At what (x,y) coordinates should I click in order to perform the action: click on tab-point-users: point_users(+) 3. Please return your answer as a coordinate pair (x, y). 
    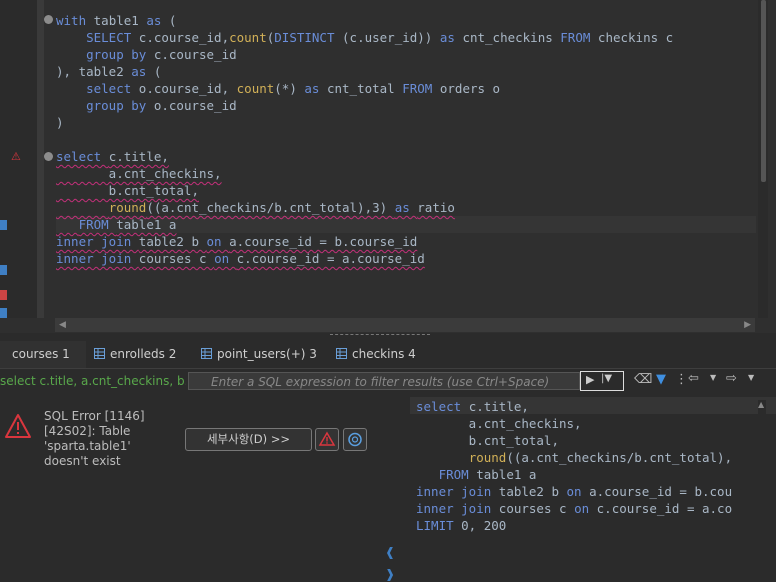
    Looking at the image, I should click on (259, 354).